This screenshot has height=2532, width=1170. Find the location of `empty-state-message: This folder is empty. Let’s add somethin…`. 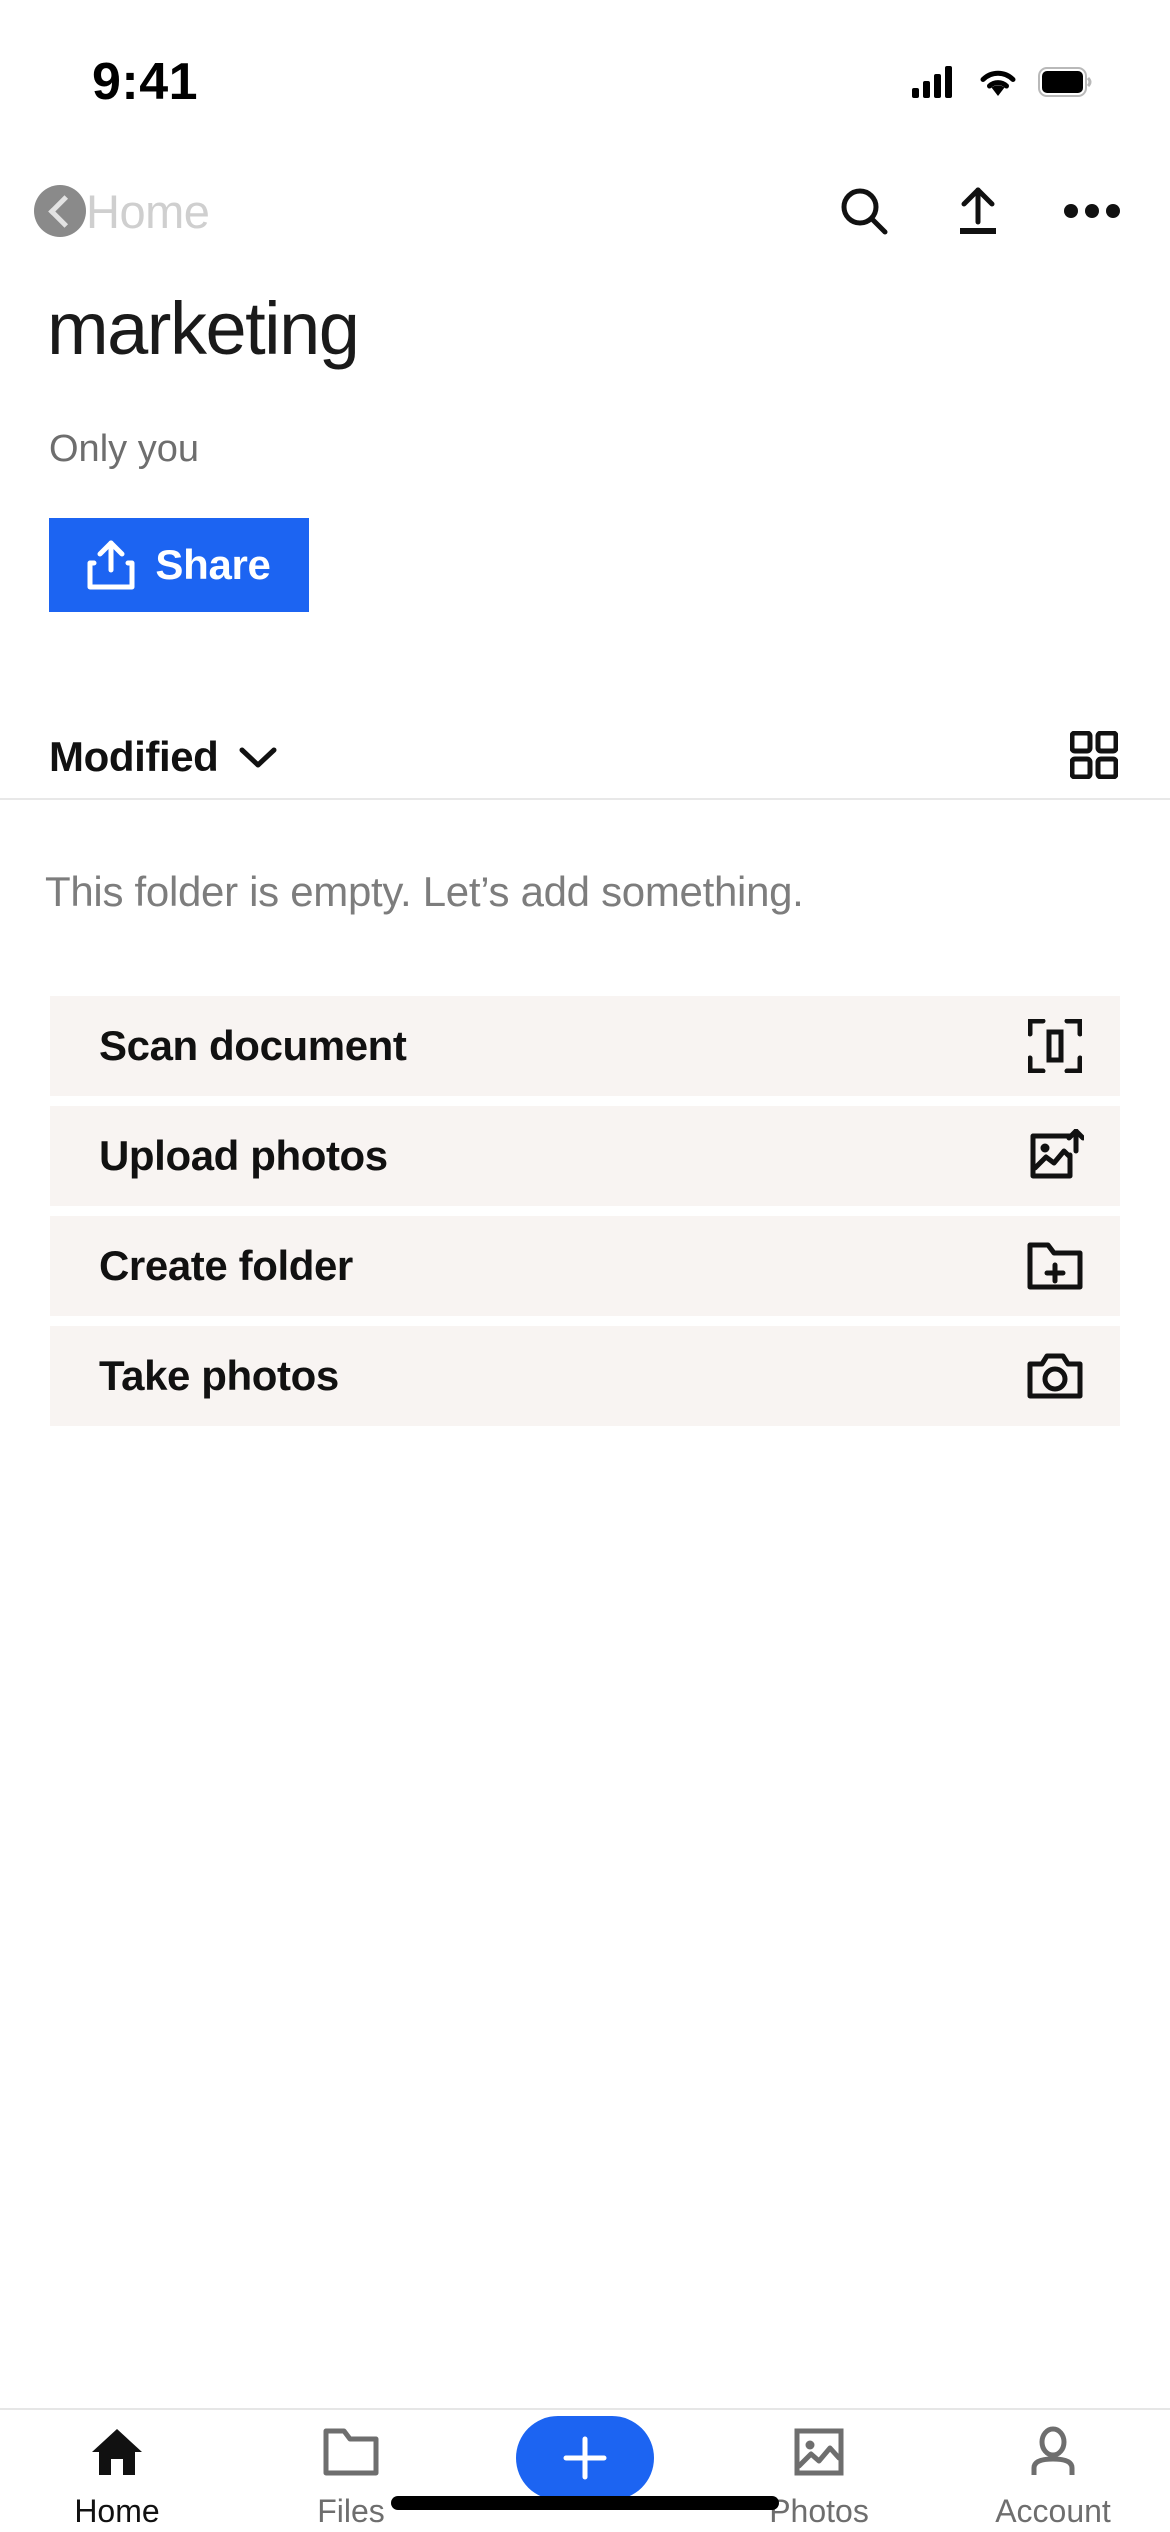

empty-state-message: This folder is empty. Let’s add somethin… is located at coordinates (424, 891).